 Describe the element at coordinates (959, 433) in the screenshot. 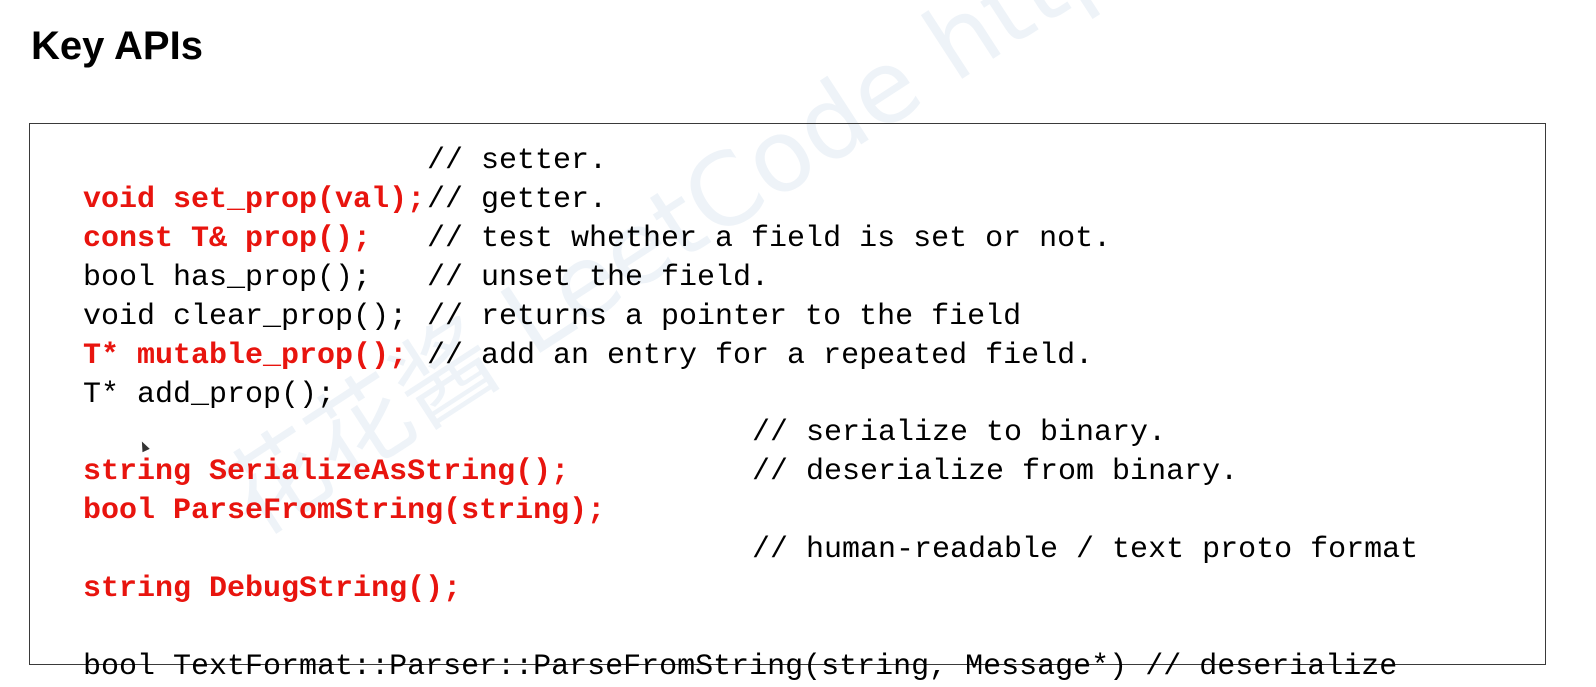

I see `code-comment: // serialize to binary.` at that location.